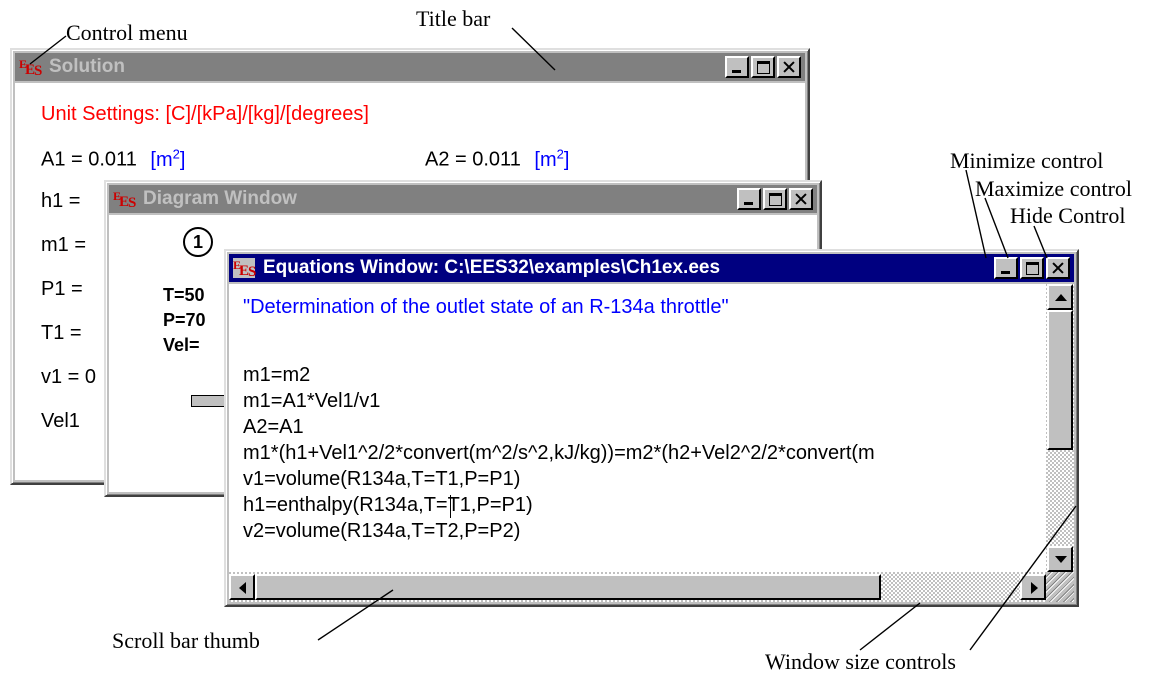  I want to click on leader-minimize-control, so click(976, 214).